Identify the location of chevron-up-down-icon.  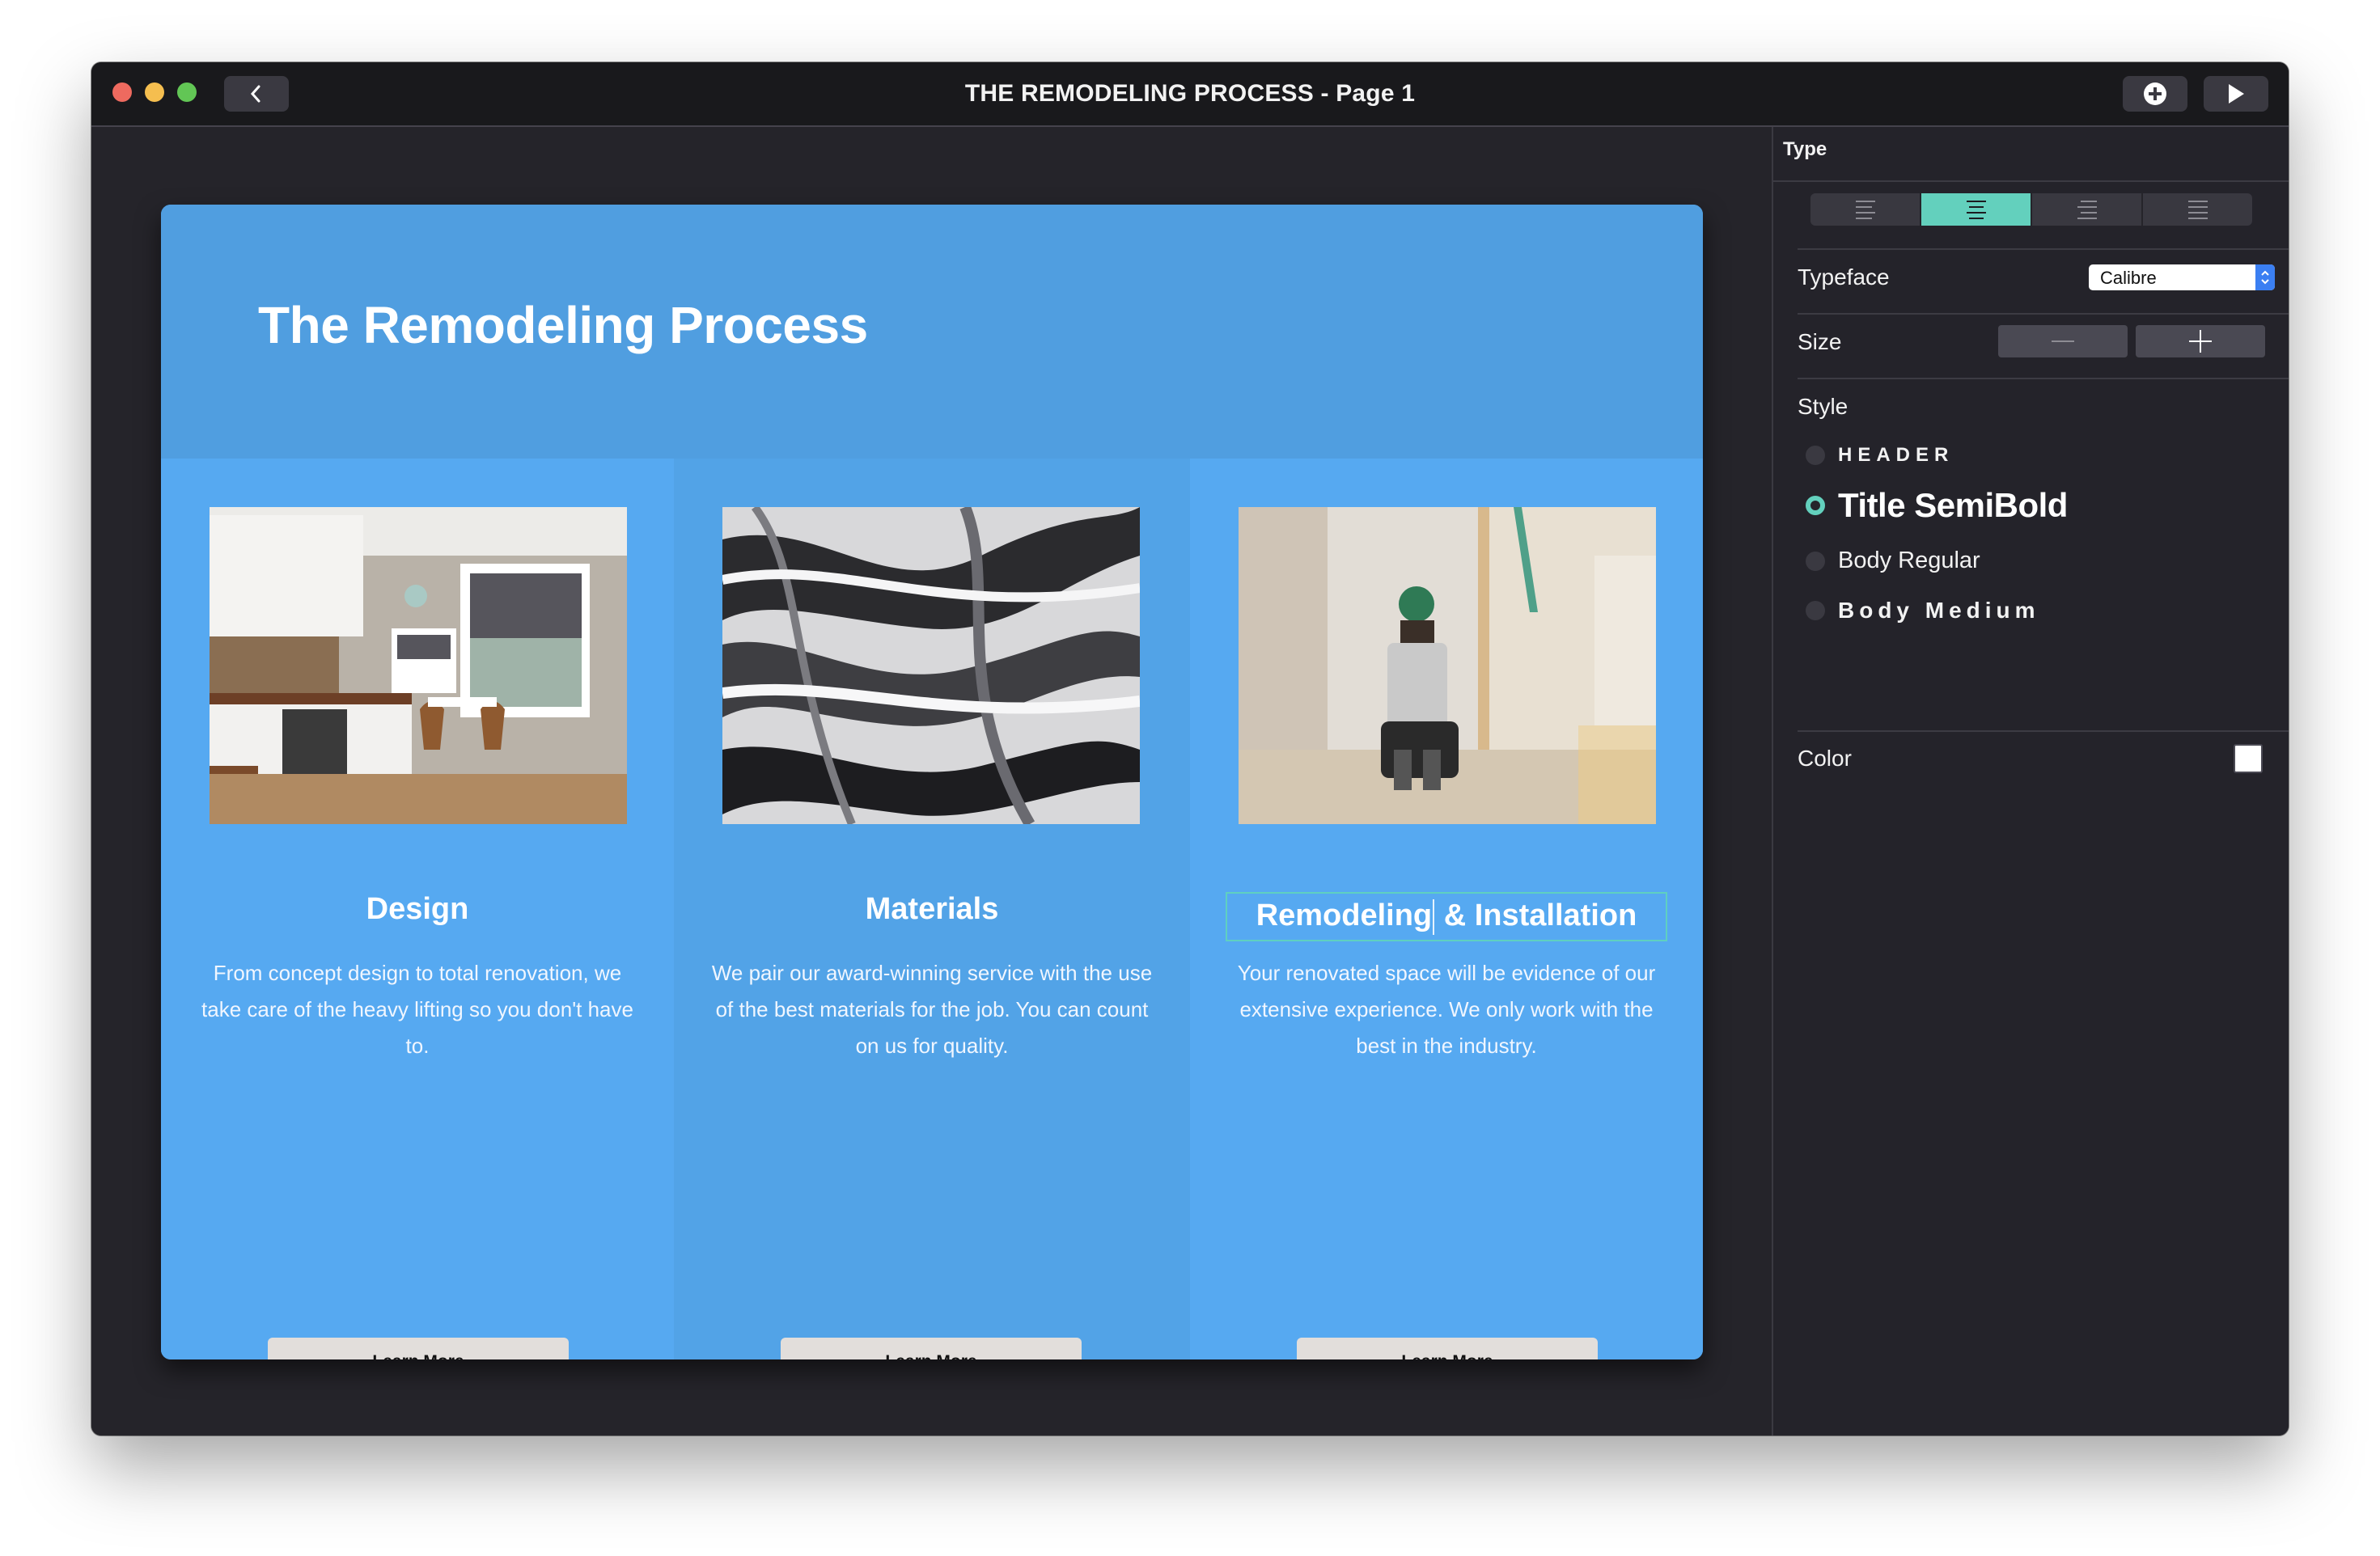
(2265, 277).